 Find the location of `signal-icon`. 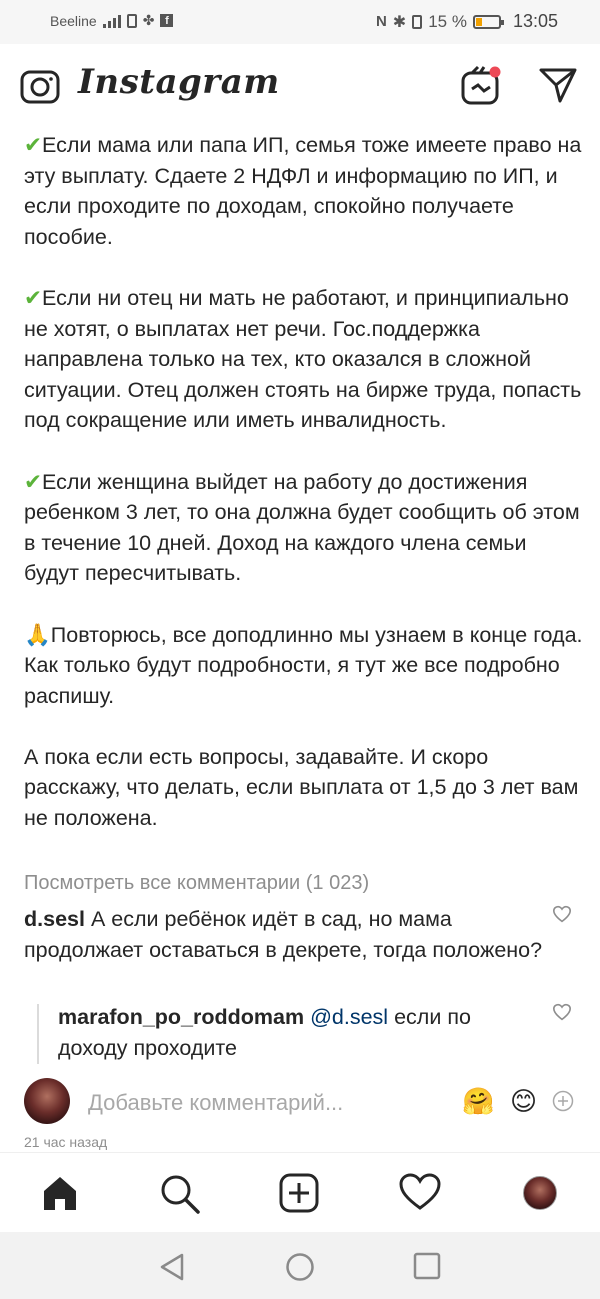

signal-icon is located at coordinates (111, 21).